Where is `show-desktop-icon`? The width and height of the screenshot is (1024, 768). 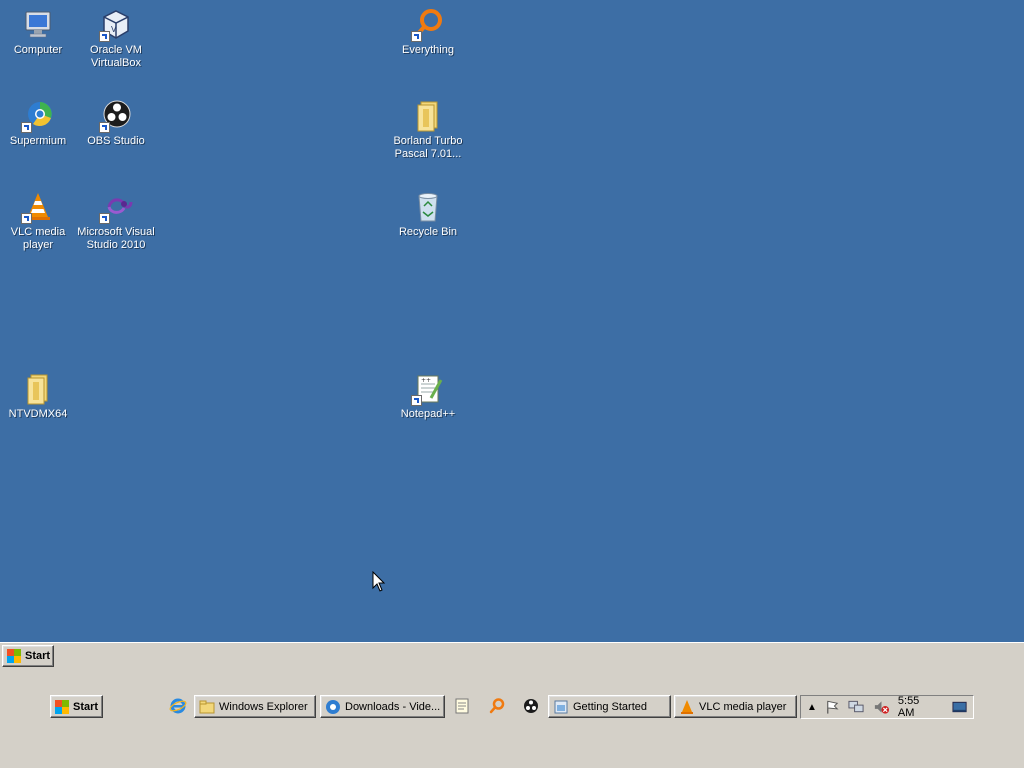 show-desktop-icon is located at coordinates (959, 707).